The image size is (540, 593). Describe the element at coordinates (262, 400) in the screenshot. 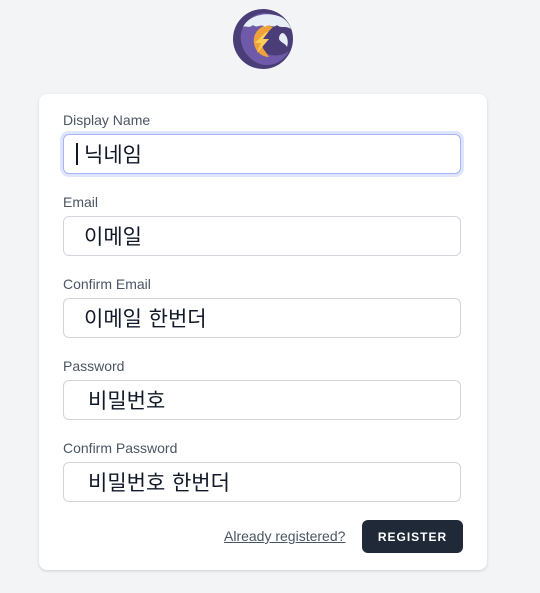

I see `password-input: 비밀번호` at that location.